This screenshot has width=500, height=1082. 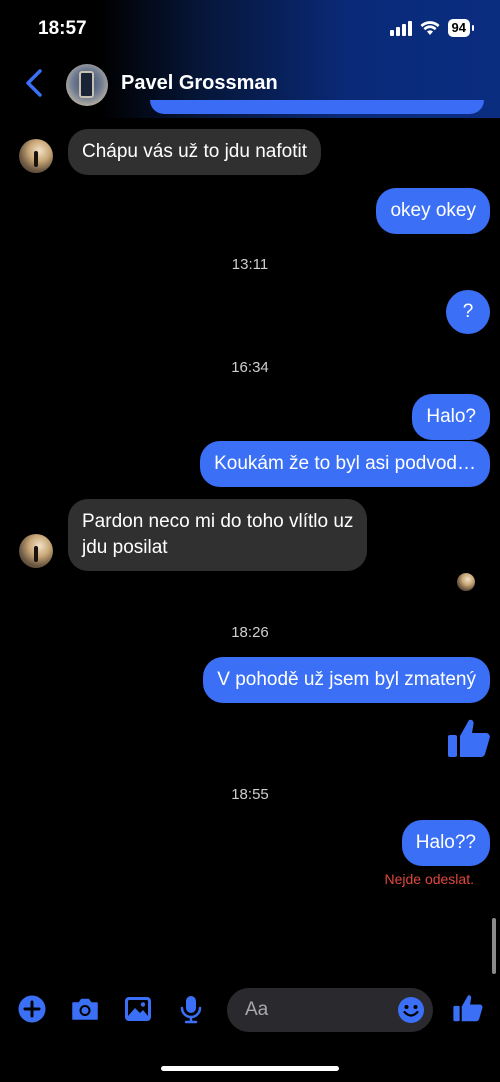 I want to click on timestamp: 18:55, so click(x=250, y=794).